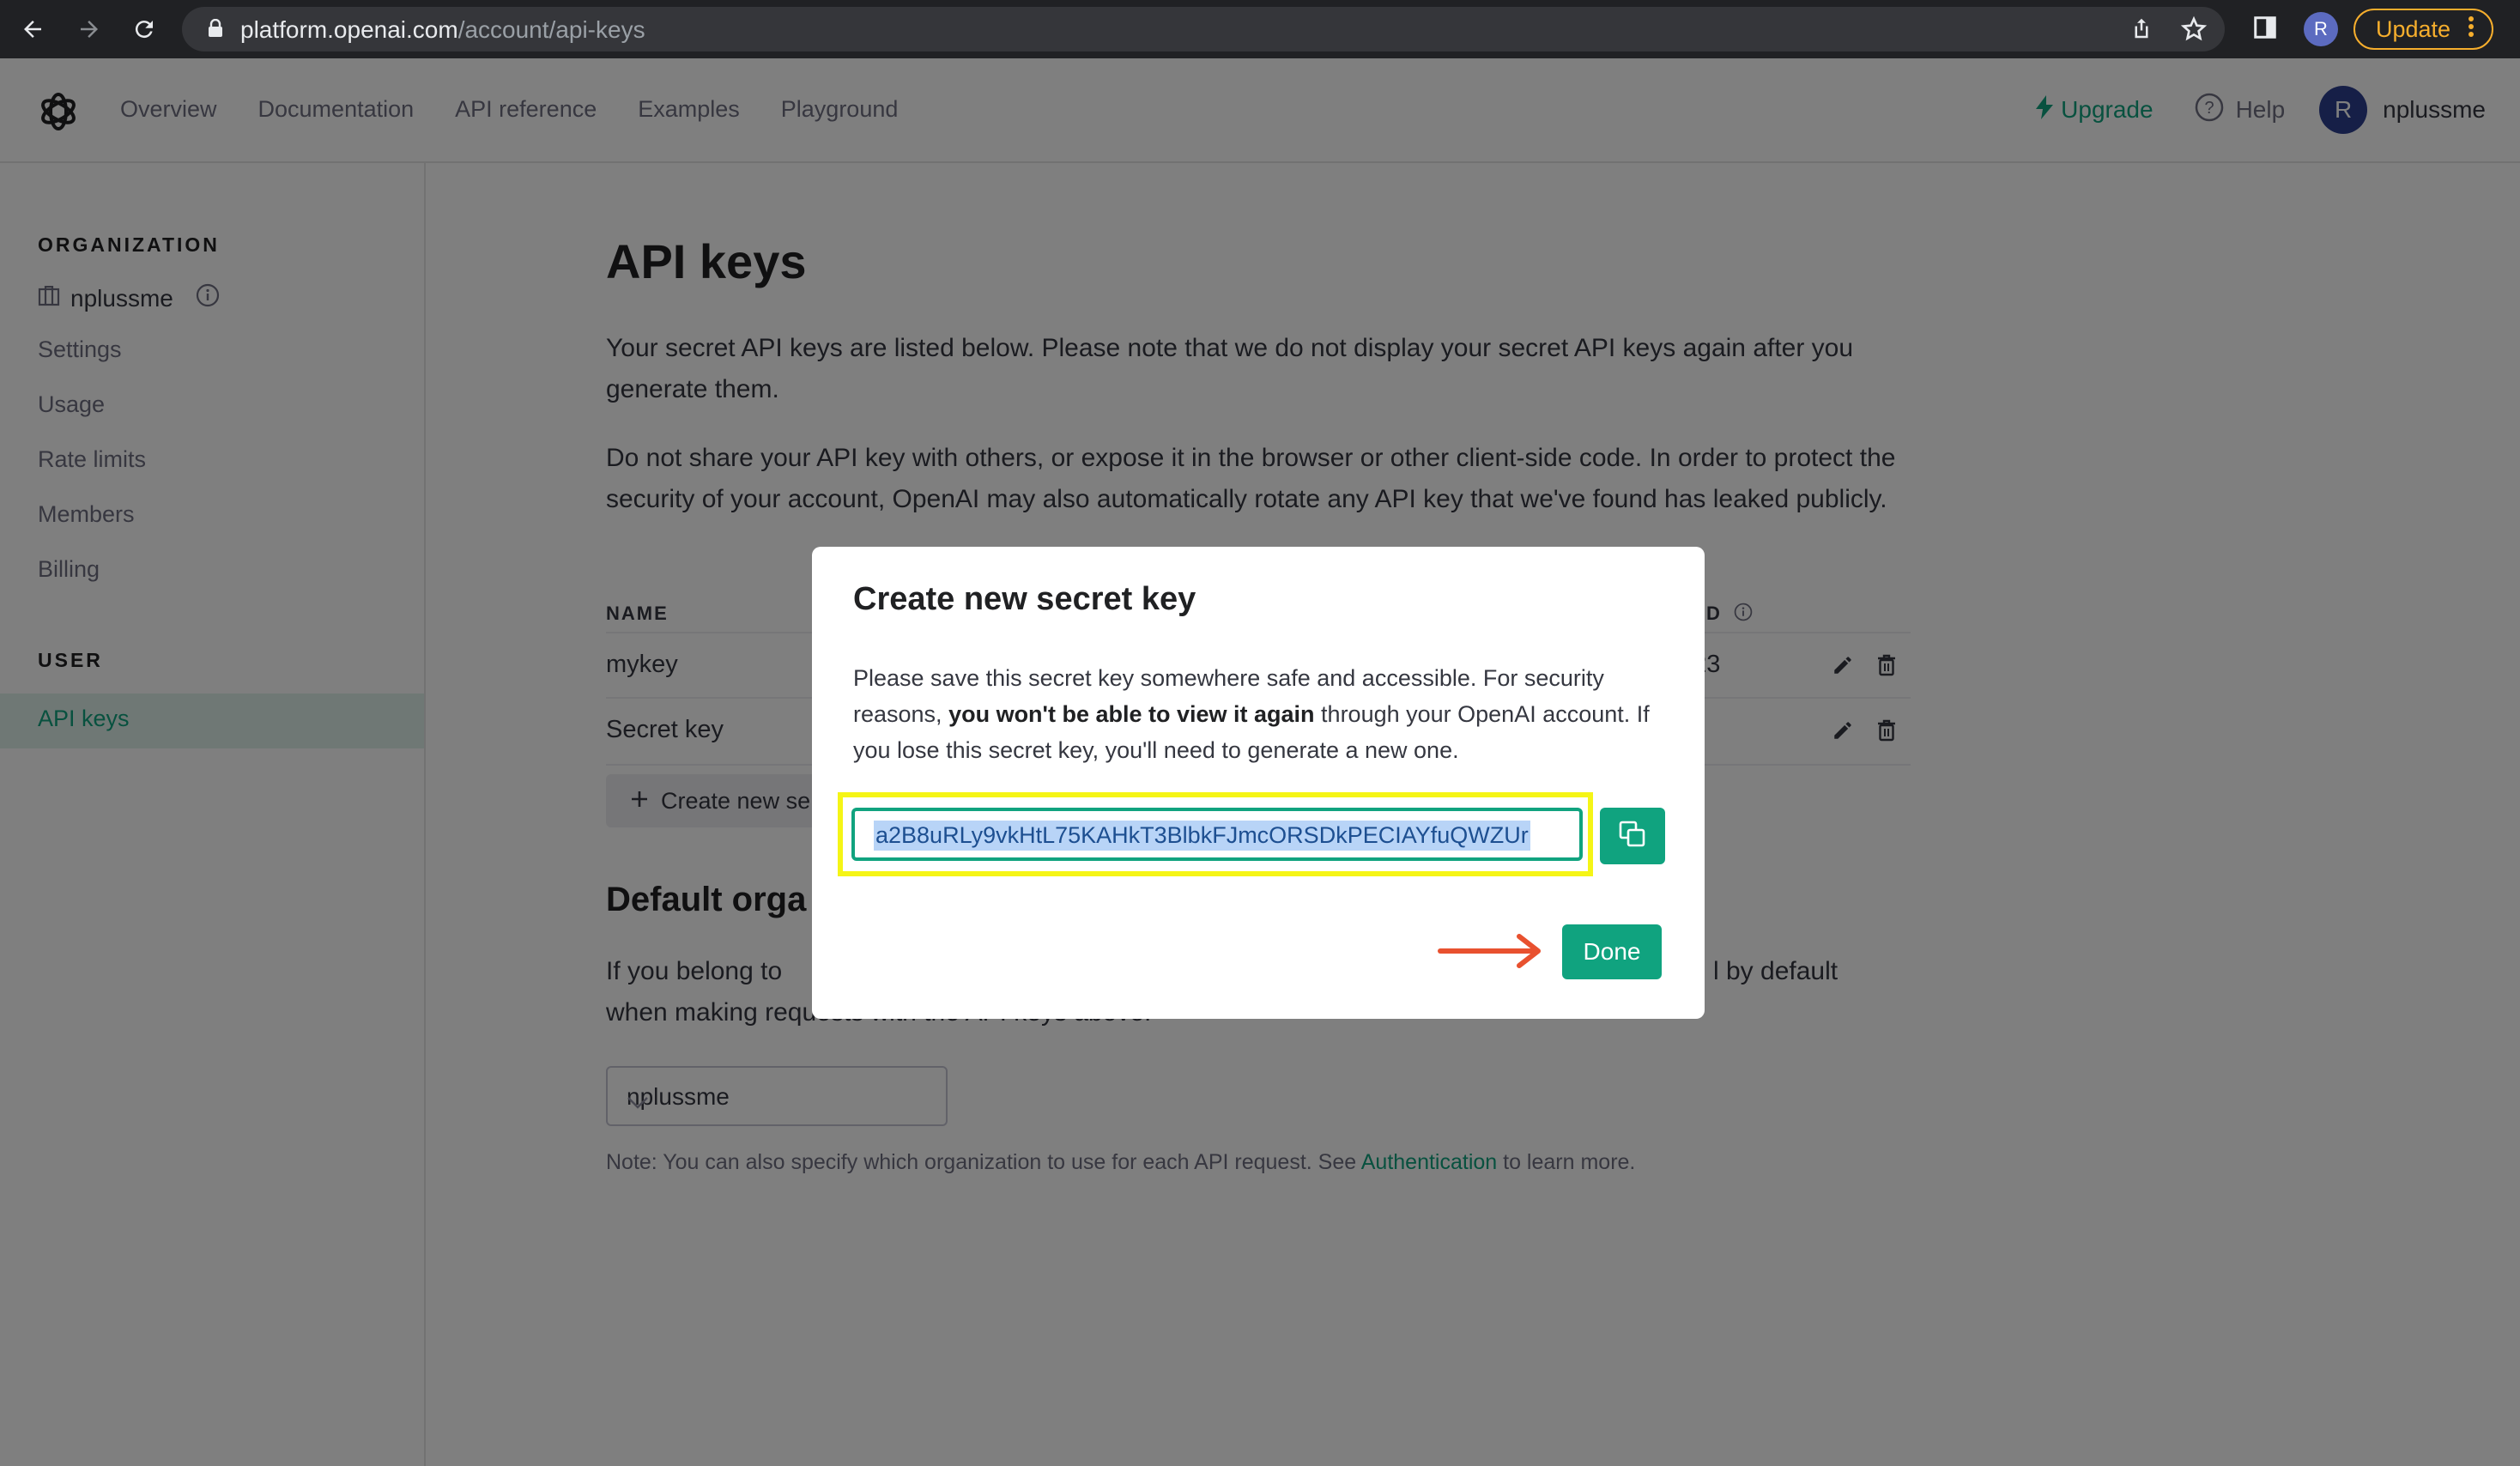 This screenshot has height=1466, width=2520. I want to click on back-icon, so click(32, 29).